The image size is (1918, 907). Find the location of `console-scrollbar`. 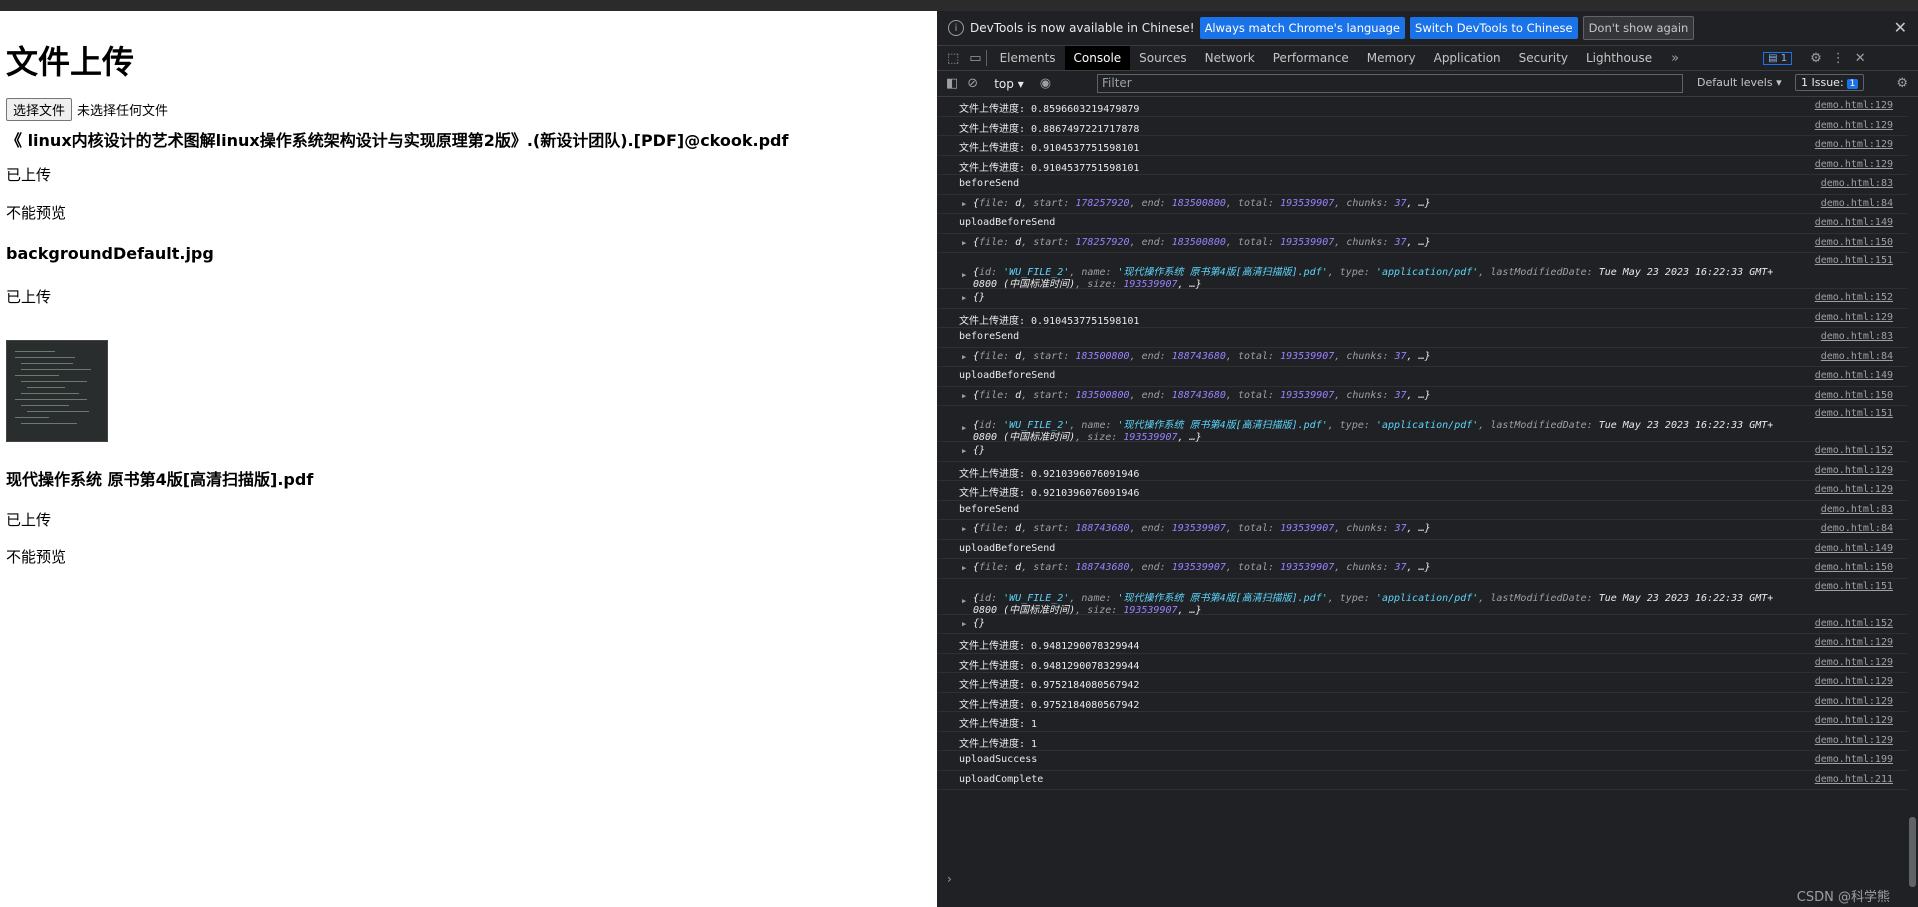

console-scrollbar is located at coordinates (1912, 492).